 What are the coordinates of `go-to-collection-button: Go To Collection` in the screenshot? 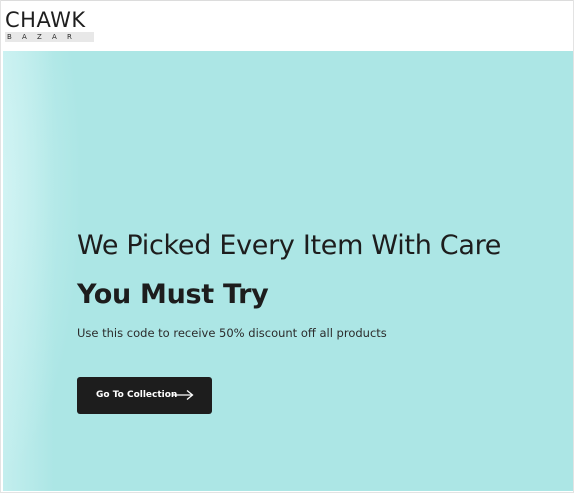 It's located at (144, 395).